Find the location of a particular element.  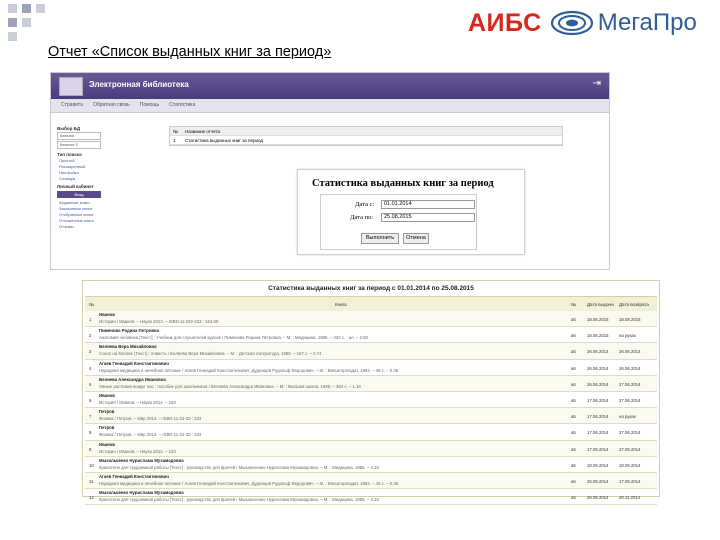

row-returned-date: 20.11.2014 is located at coordinates (630, 498).